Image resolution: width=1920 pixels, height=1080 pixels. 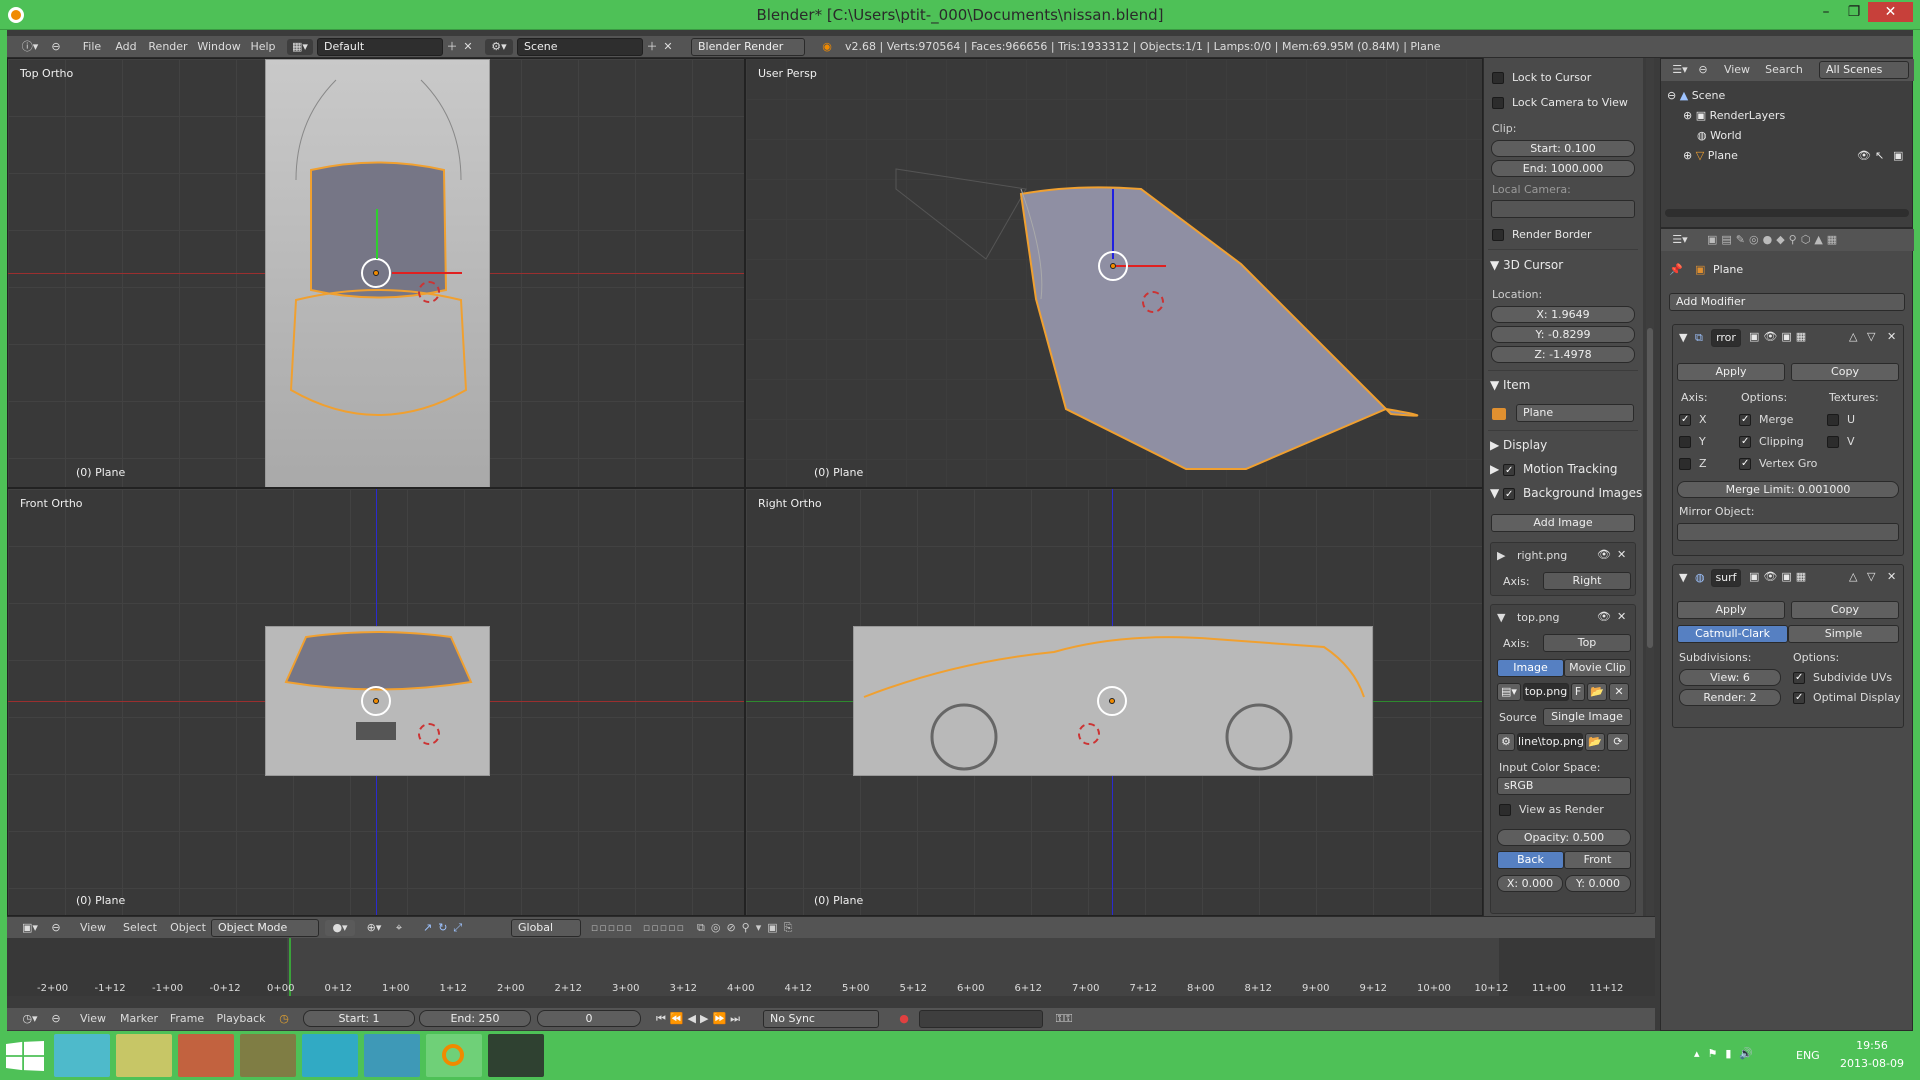 I want to click on start-frame-field: Start: 1, so click(x=359, y=1018).